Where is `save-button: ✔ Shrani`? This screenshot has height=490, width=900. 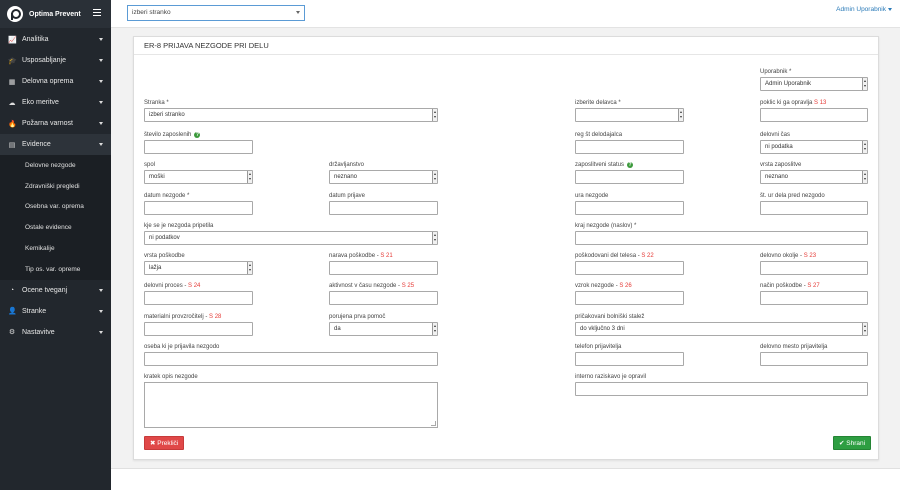 save-button: ✔ Shrani is located at coordinates (852, 443).